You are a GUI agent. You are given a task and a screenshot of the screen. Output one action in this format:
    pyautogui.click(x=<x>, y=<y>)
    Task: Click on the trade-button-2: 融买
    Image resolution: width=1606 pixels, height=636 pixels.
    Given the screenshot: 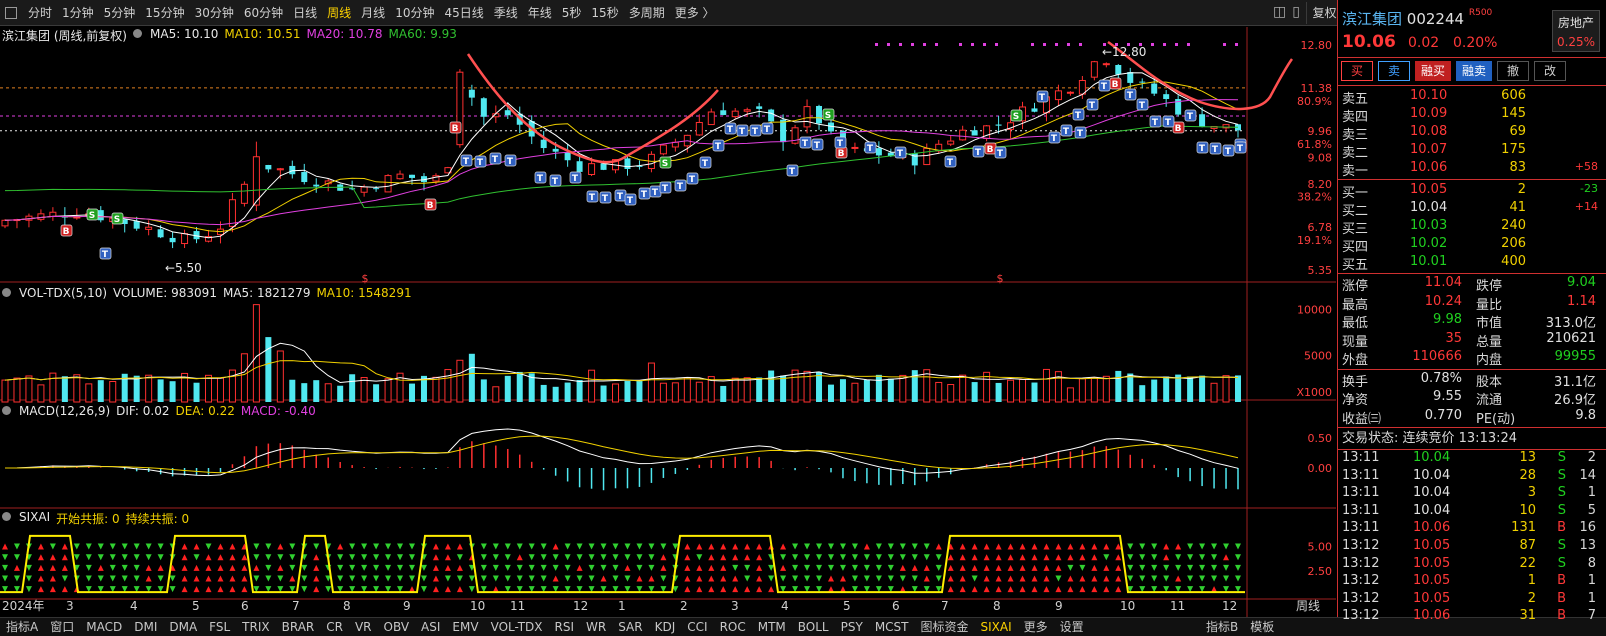 What is the action you would take?
    pyautogui.click(x=1433, y=71)
    